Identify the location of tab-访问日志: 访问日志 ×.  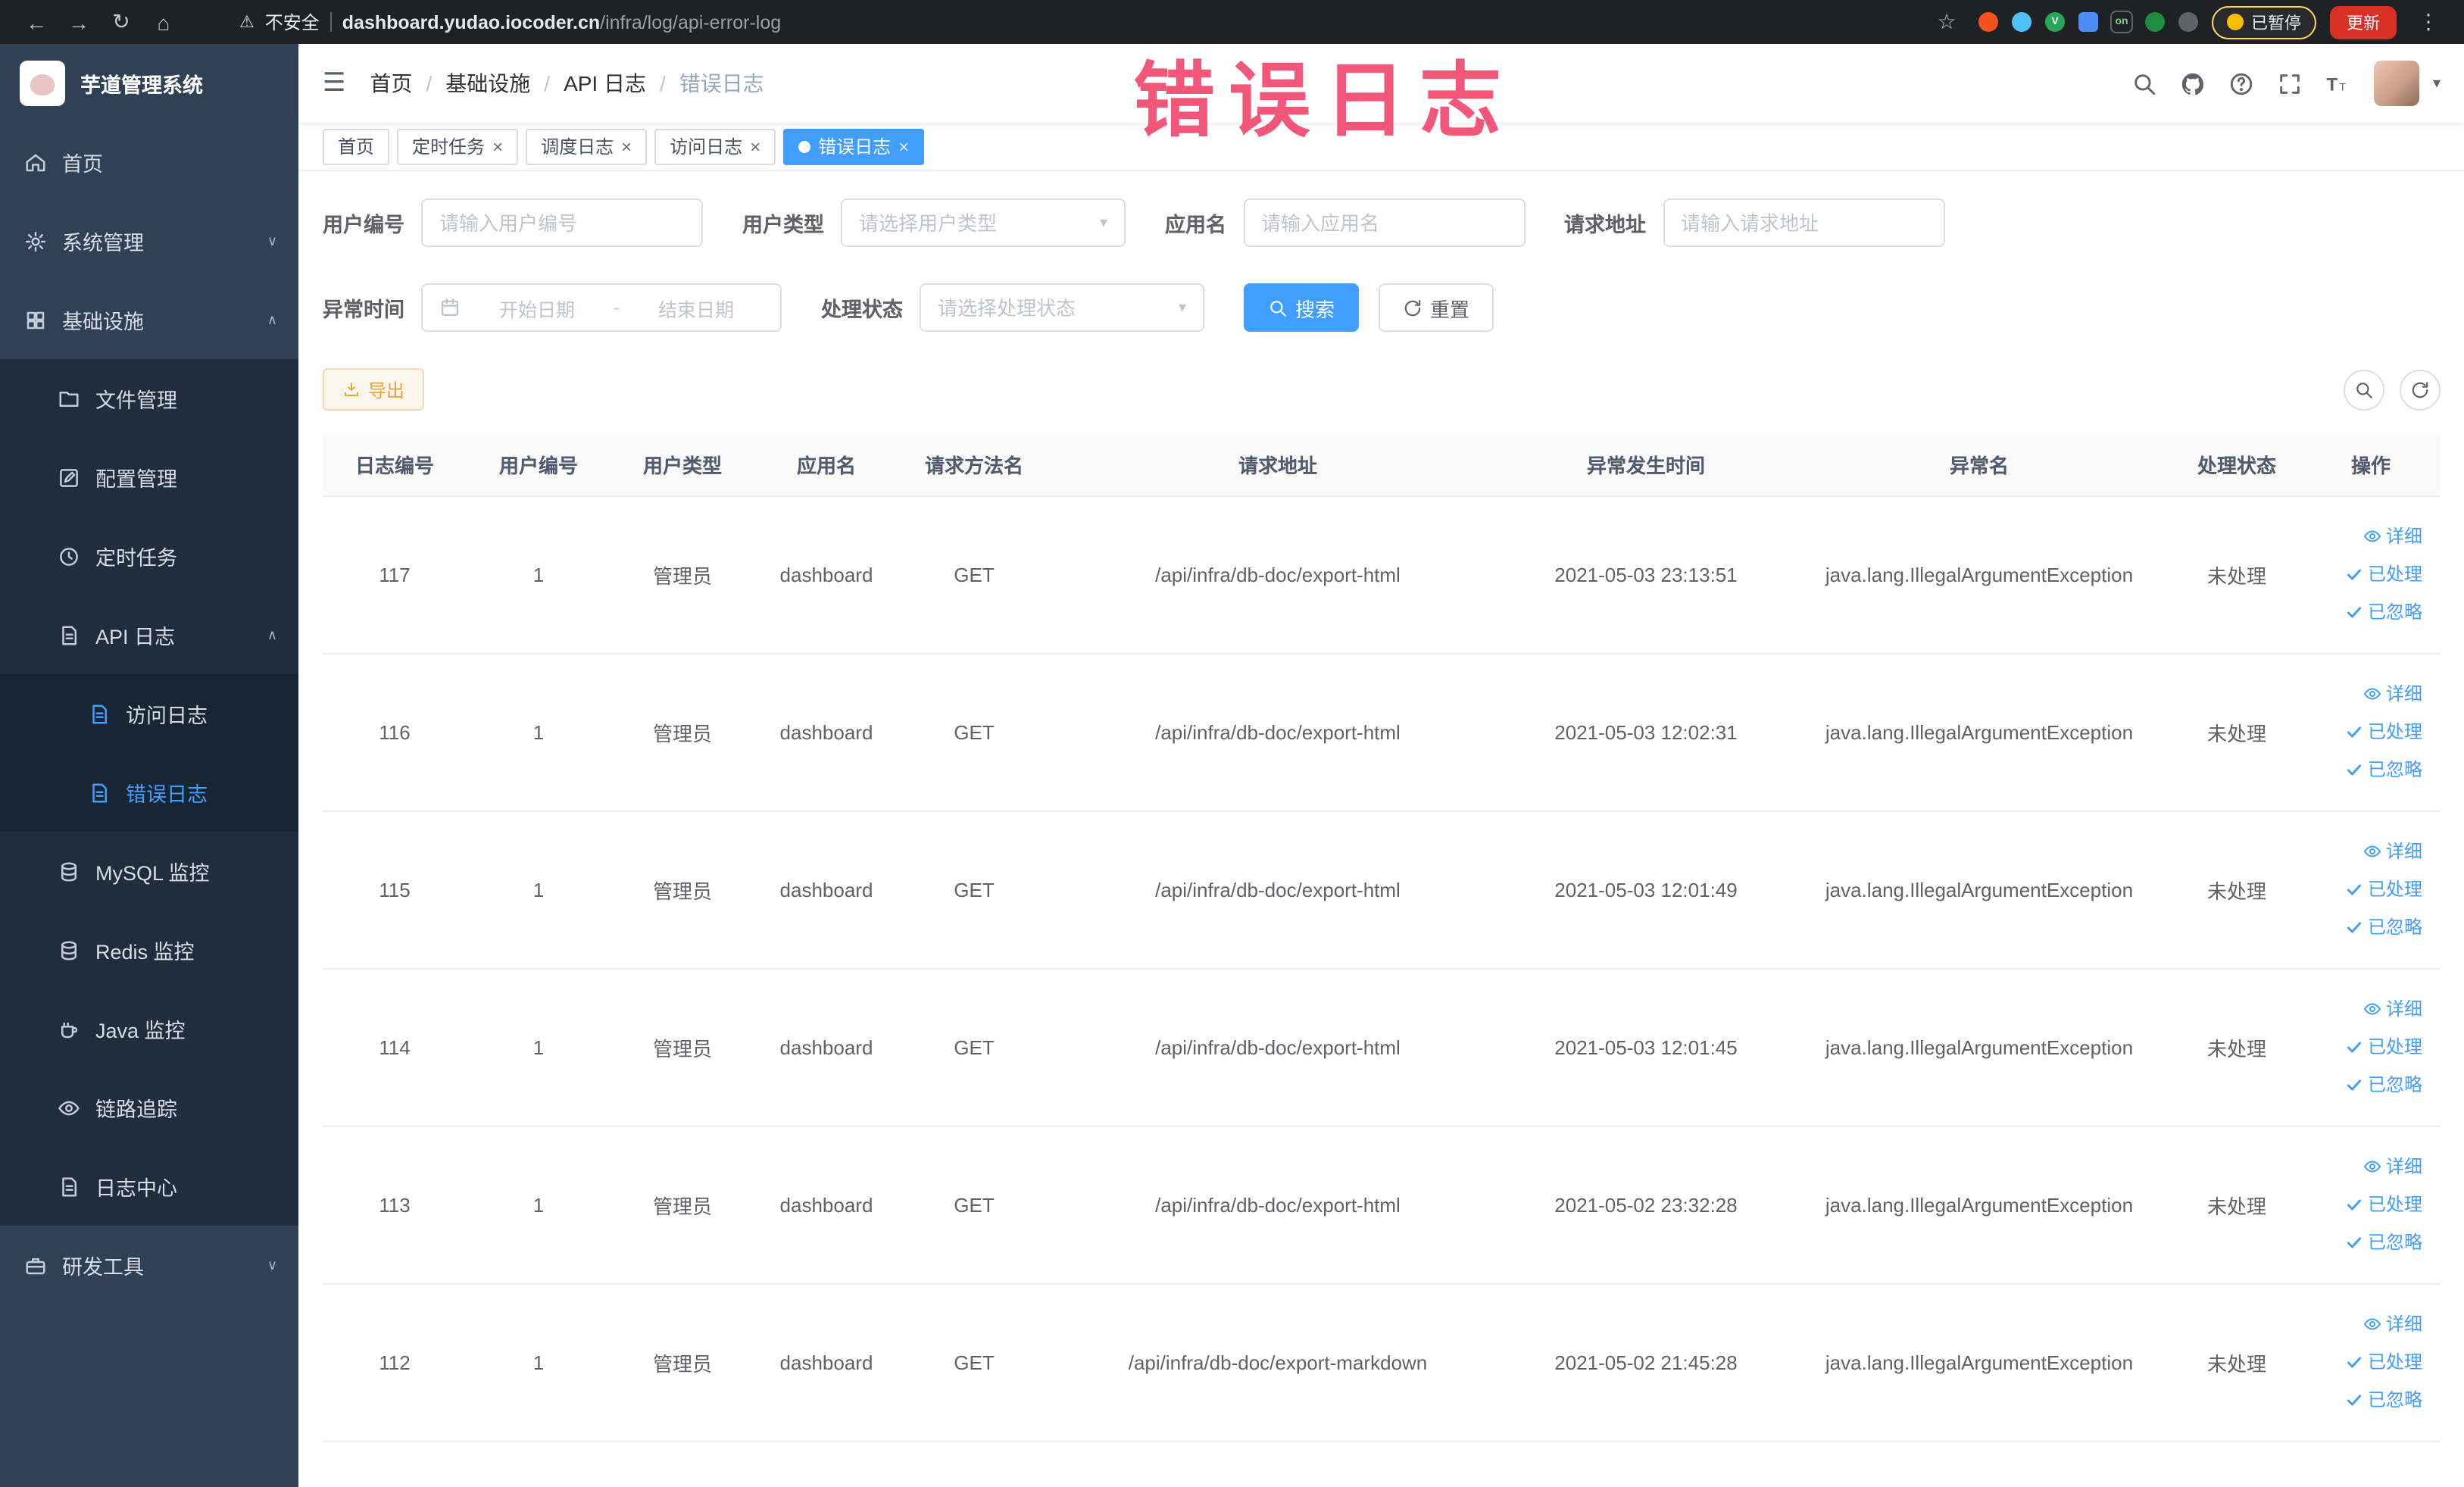
(715, 146).